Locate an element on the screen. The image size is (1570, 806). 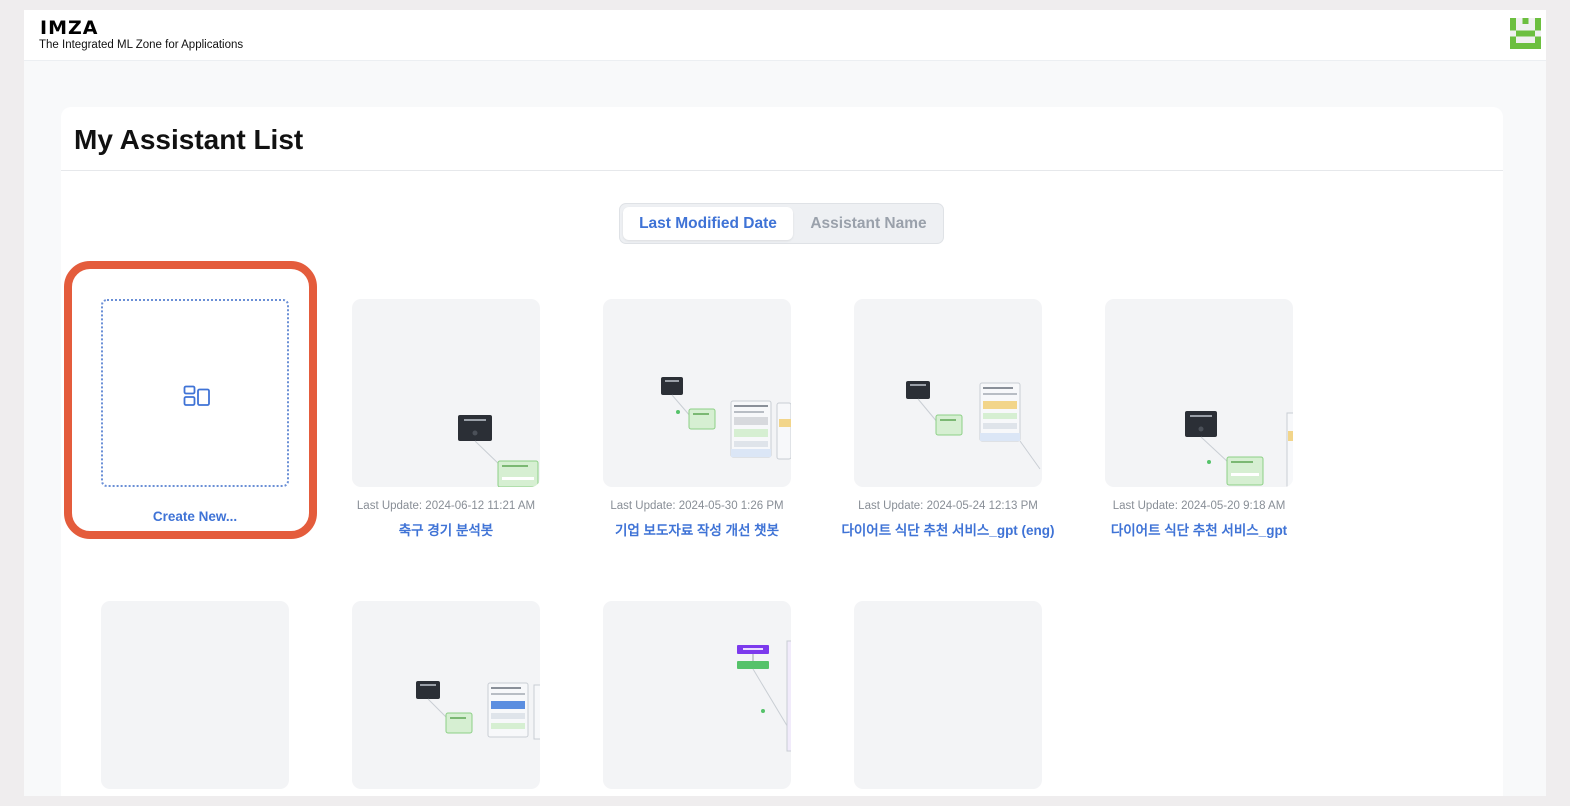
sort-assistant-name-button: Assistant Name is located at coordinates (868, 223).